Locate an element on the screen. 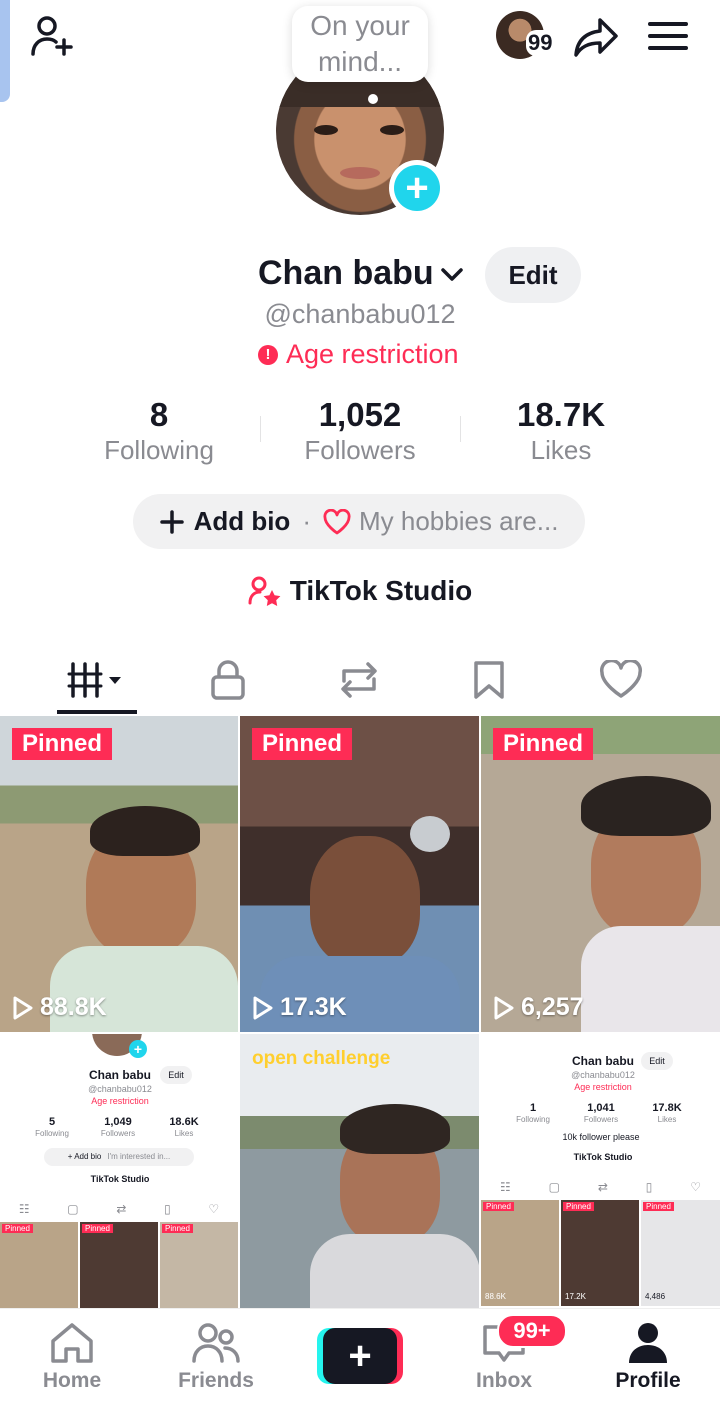  mini-edit: Edit is located at coordinates (657, 1061).